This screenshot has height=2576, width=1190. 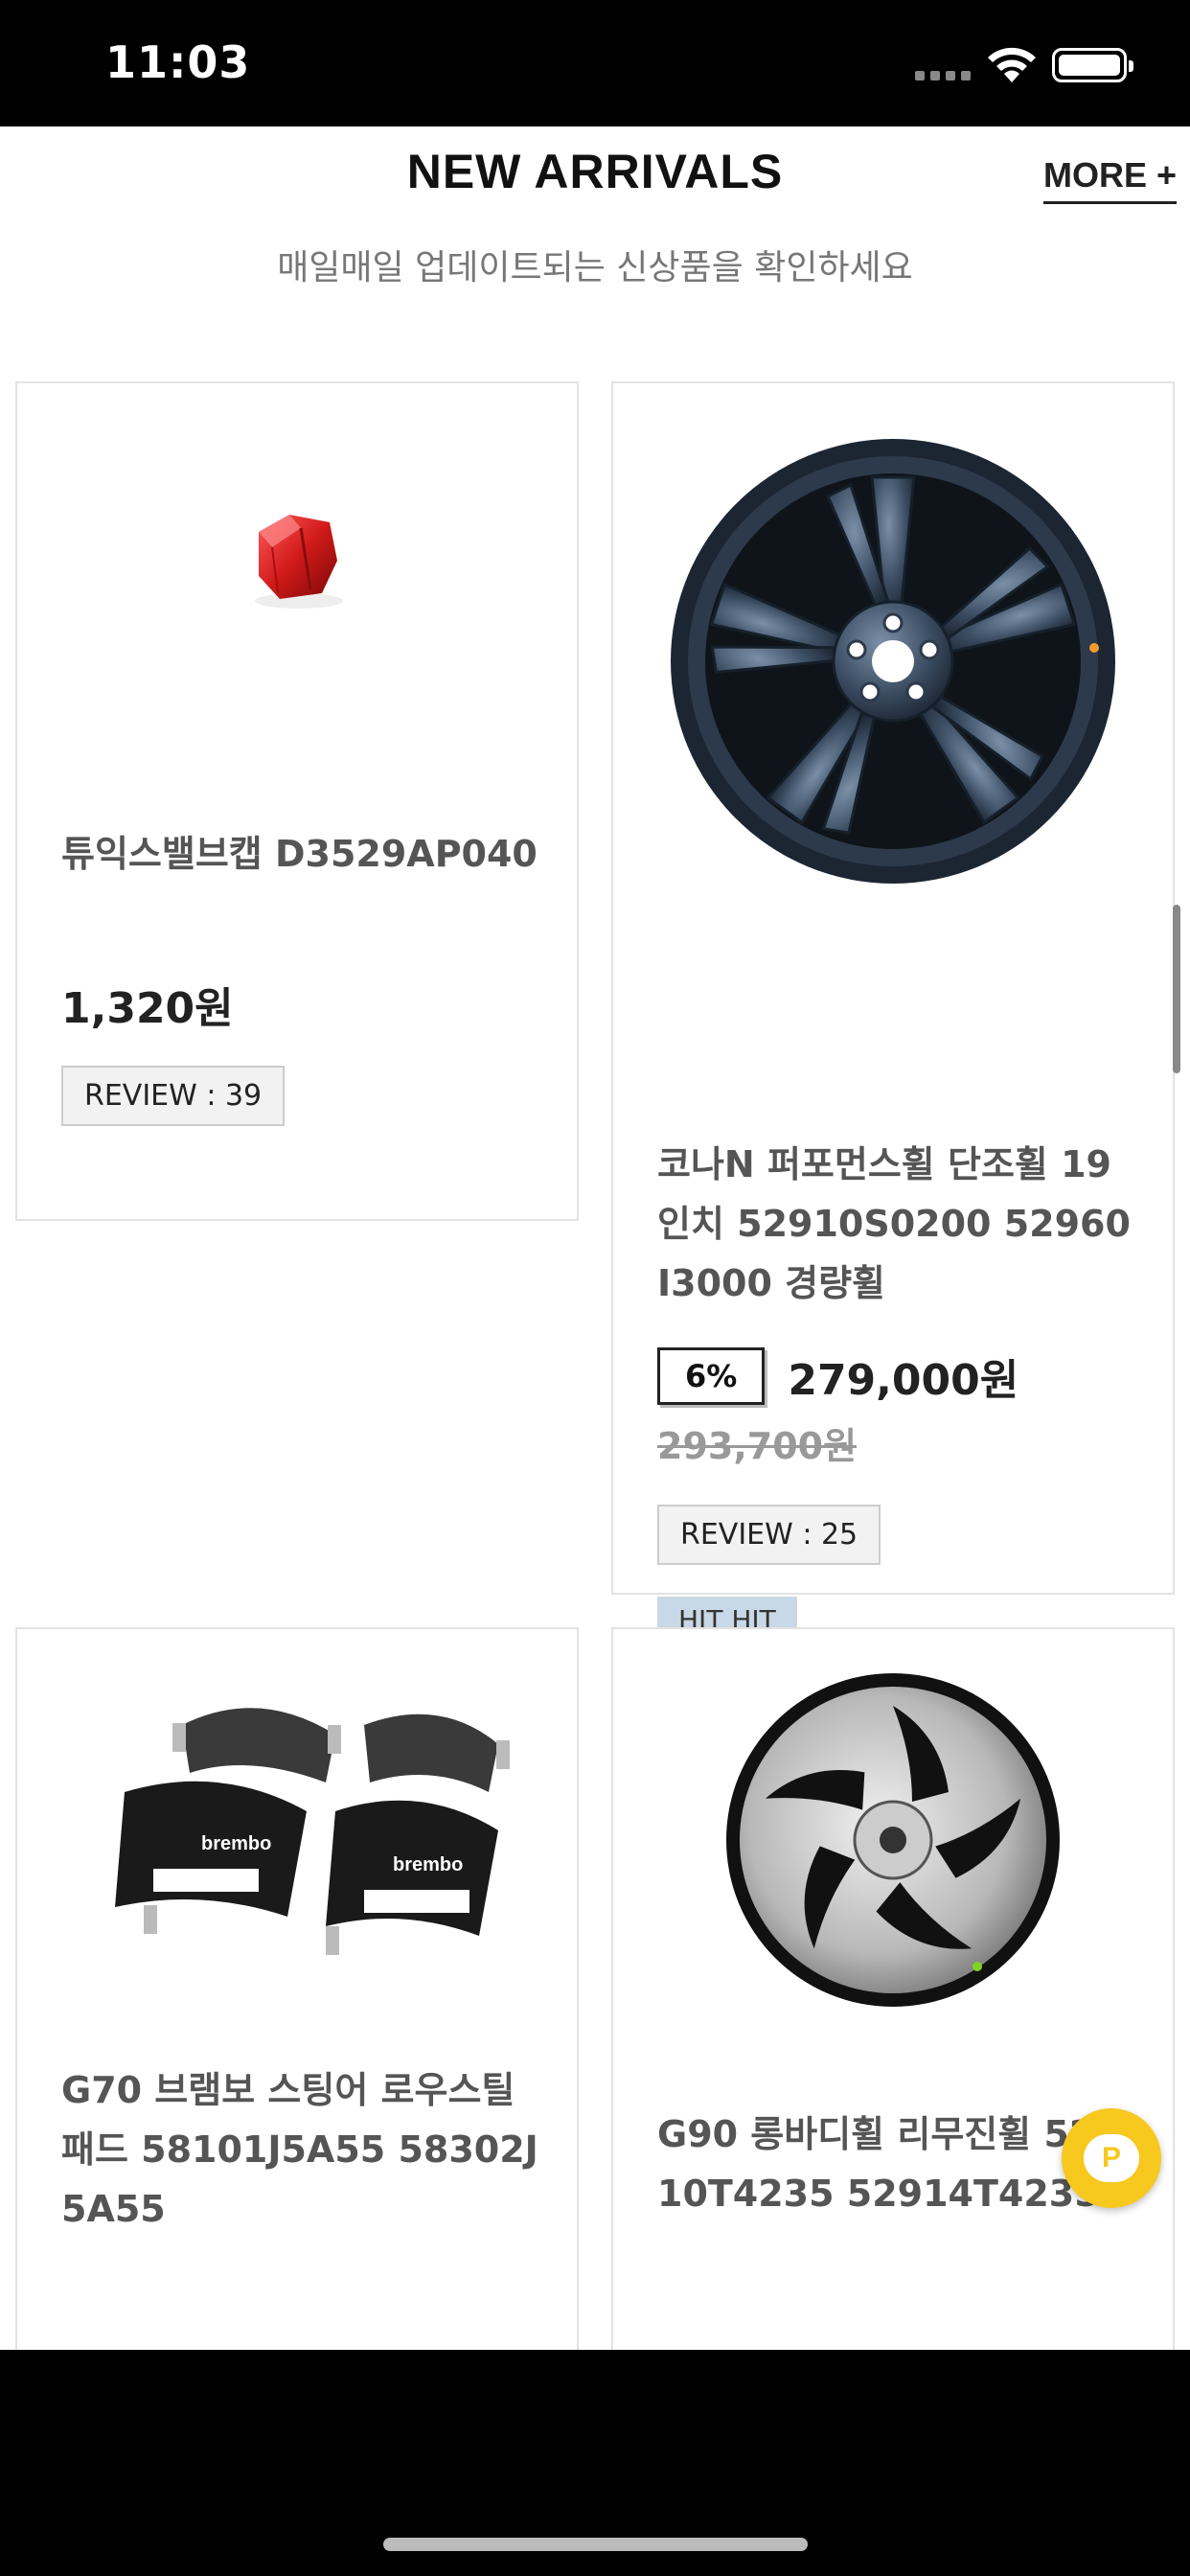 I want to click on product-image: brembo brembo, so click(x=297, y=1820).